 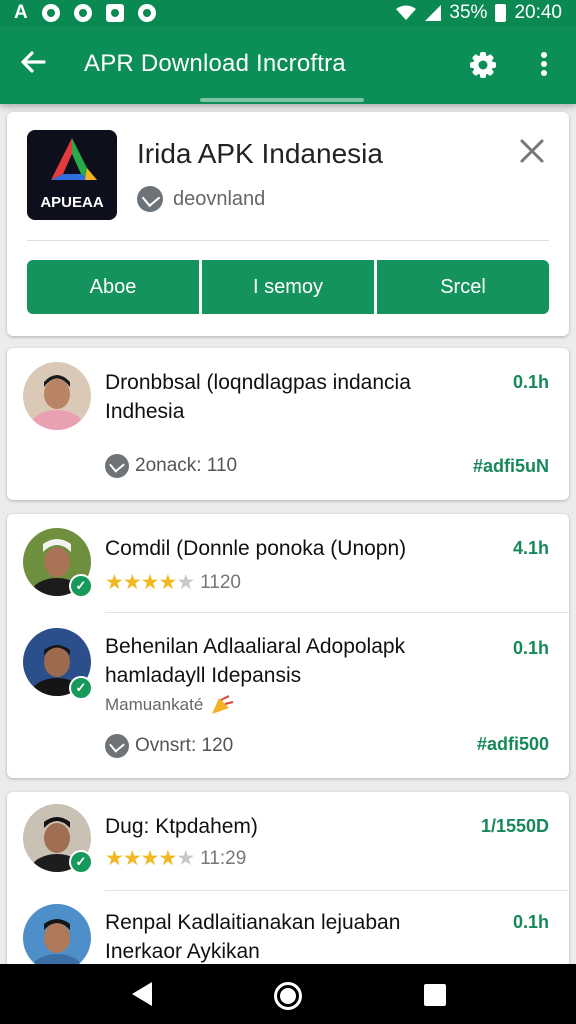 What do you see at coordinates (50, 13) in the screenshot?
I see `notification-icon` at bounding box center [50, 13].